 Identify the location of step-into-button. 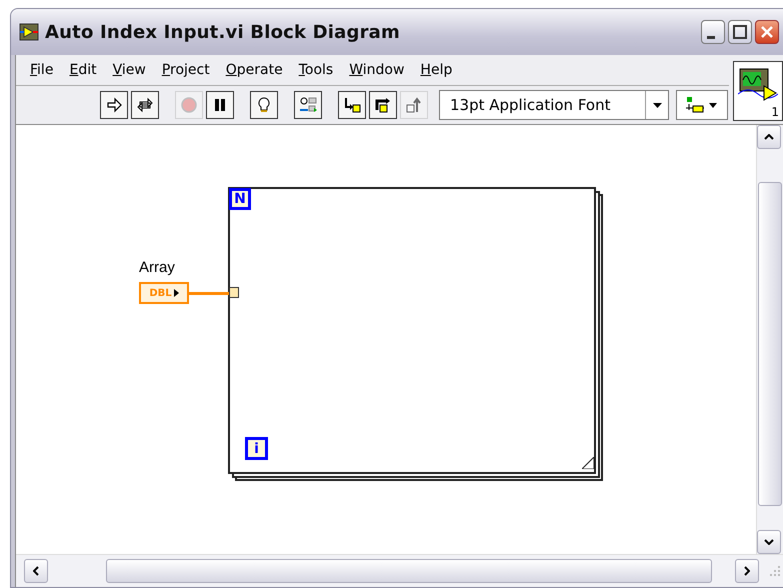
(352, 105).